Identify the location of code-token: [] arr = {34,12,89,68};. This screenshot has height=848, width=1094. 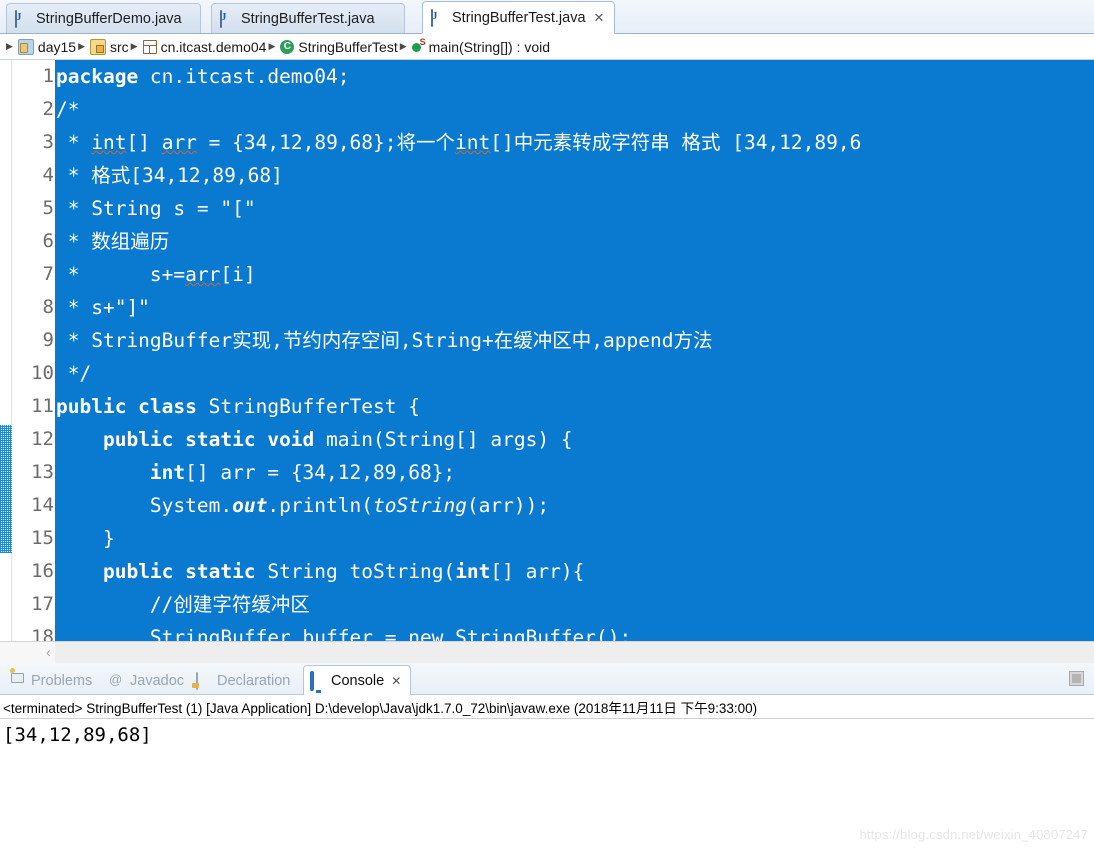
(320, 472).